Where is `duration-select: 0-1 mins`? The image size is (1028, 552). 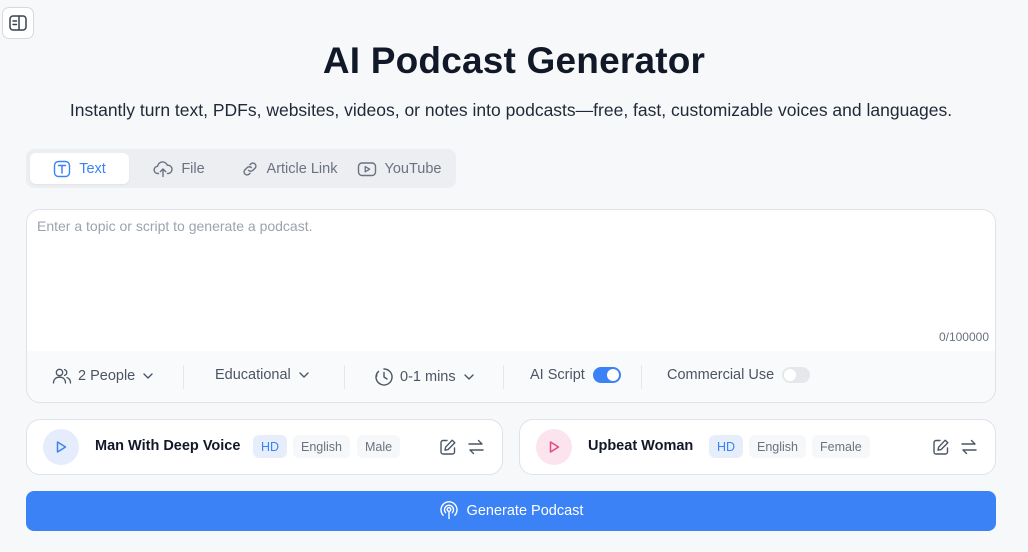 duration-select: 0-1 mins is located at coordinates (425, 377).